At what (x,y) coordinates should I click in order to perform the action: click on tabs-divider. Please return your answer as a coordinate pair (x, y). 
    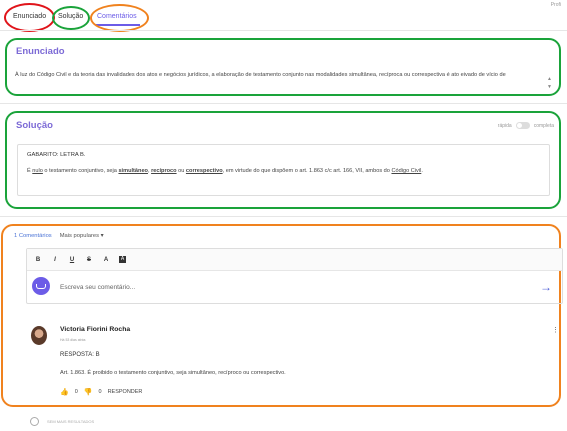
    Looking at the image, I should click on (283, 30).